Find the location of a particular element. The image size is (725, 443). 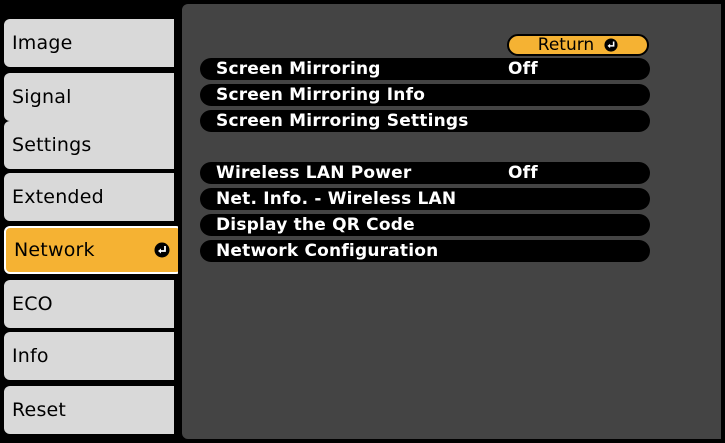

tab-label: Network is located at coordinates (54, 250).